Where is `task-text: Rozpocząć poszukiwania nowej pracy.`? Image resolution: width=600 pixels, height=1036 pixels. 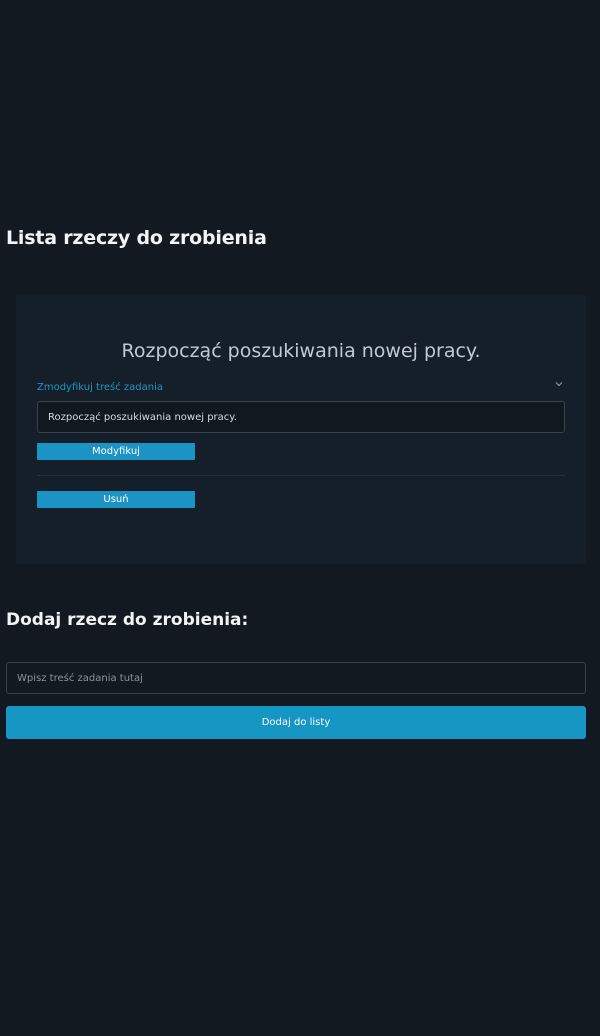
task-text: Rozpocząć poszukiwania nowej pracy. is located at coordinates (301, 351).